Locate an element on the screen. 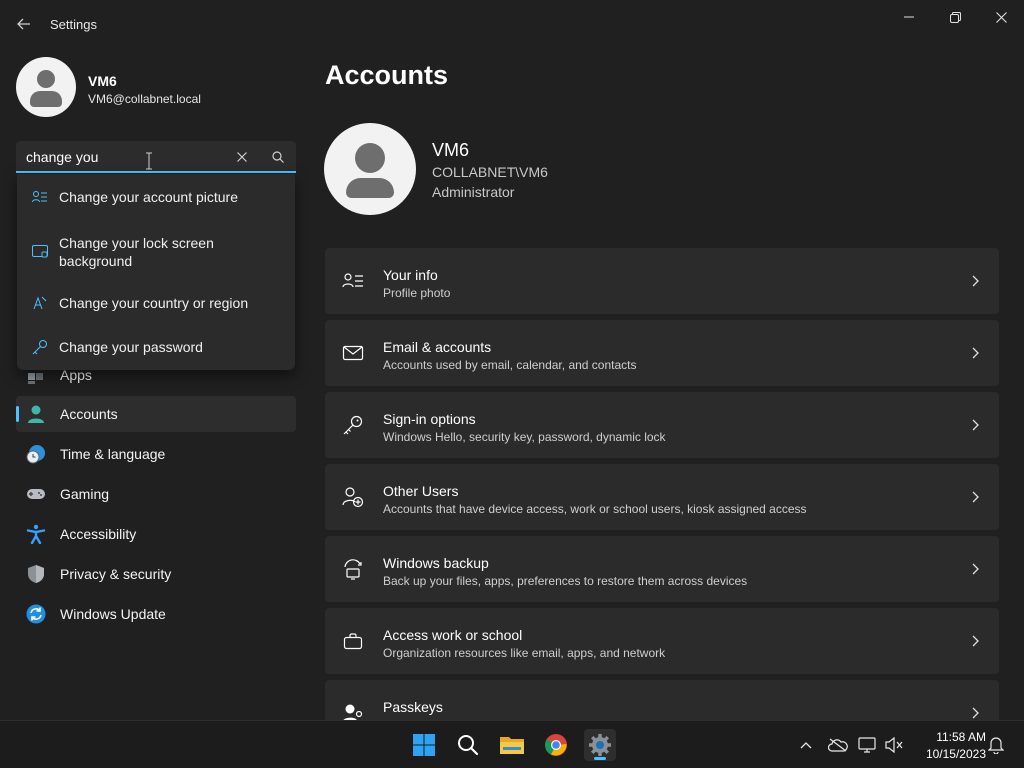 The image size is (1024, 768). network-icon is located at coordinates (867, 745).